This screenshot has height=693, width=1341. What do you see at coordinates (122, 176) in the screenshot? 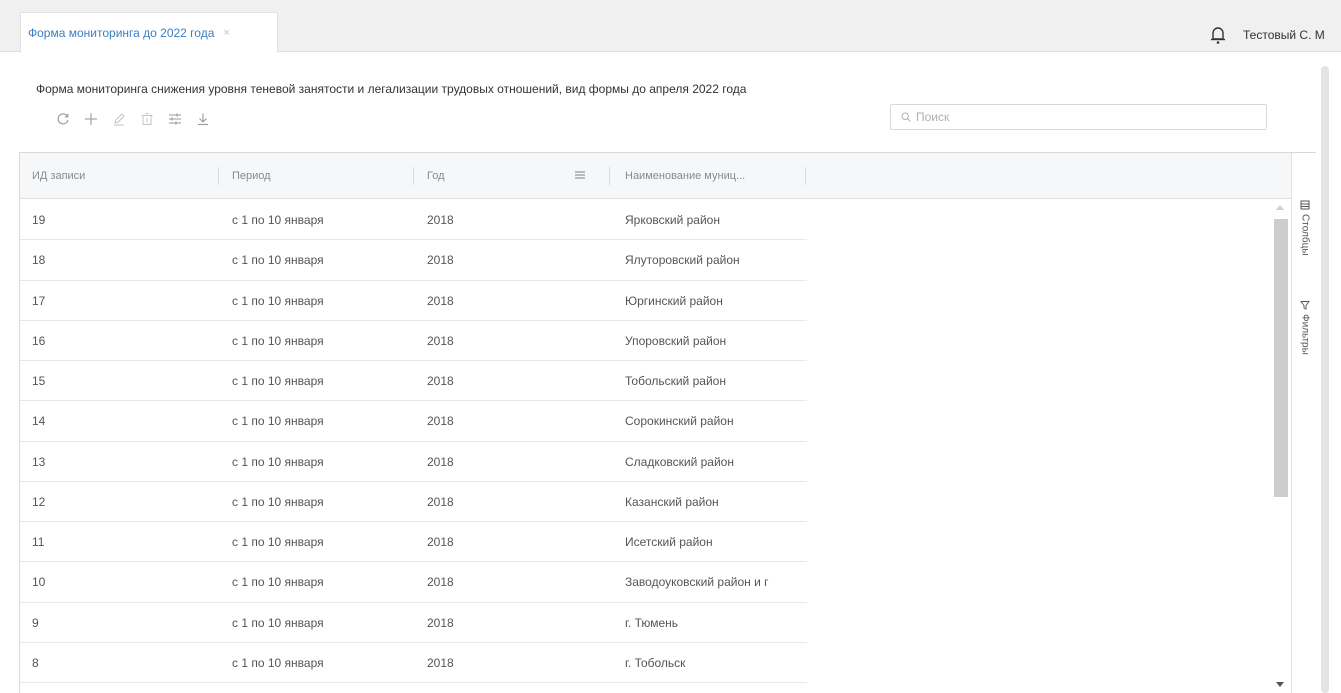
I see `column-header-id: ИД записи` at bounding box center [122, 176].